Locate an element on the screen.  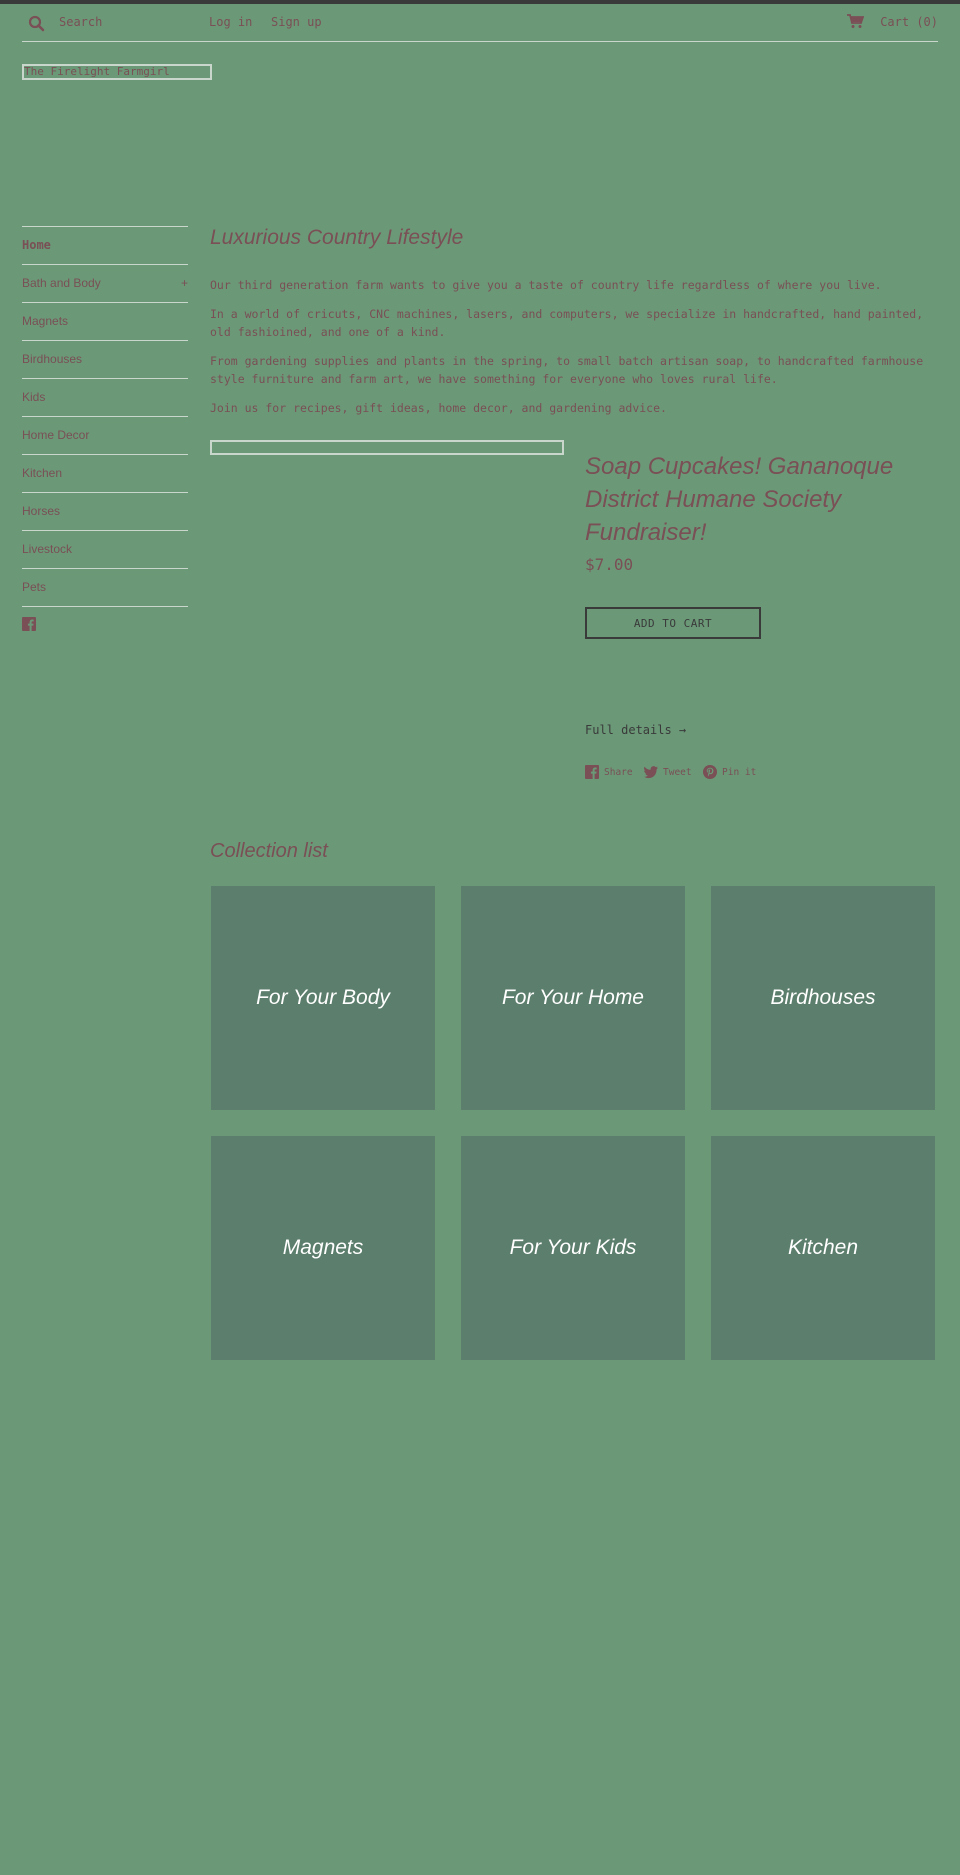
twitter-icon is located at coordinates (651, 772).